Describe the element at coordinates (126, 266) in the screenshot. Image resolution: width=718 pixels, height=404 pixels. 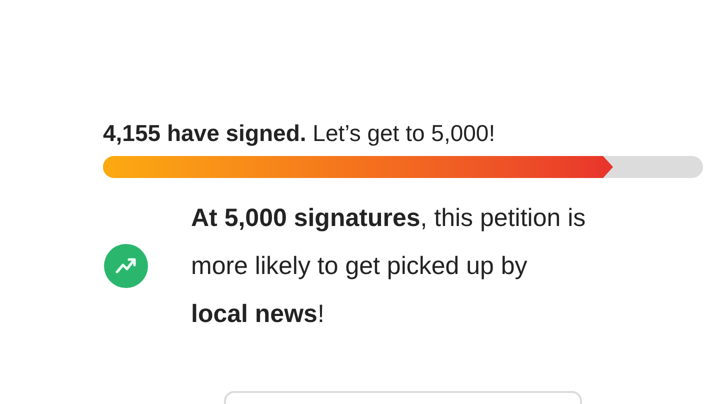
I see `trend-up-icon` at that location.